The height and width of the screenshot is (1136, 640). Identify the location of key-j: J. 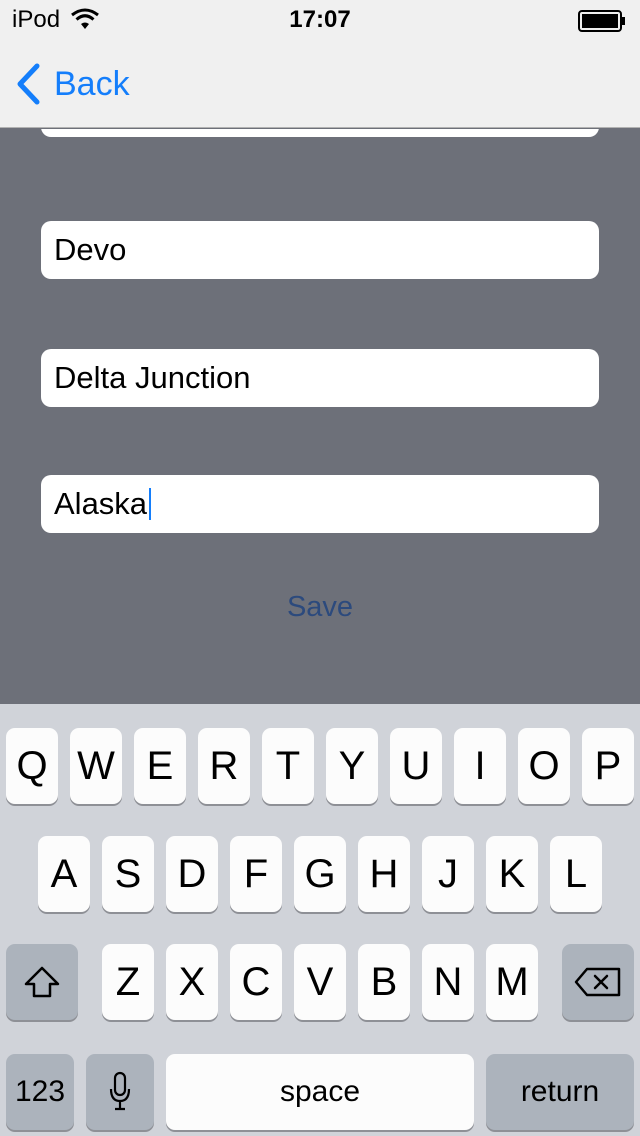
(448, 874).